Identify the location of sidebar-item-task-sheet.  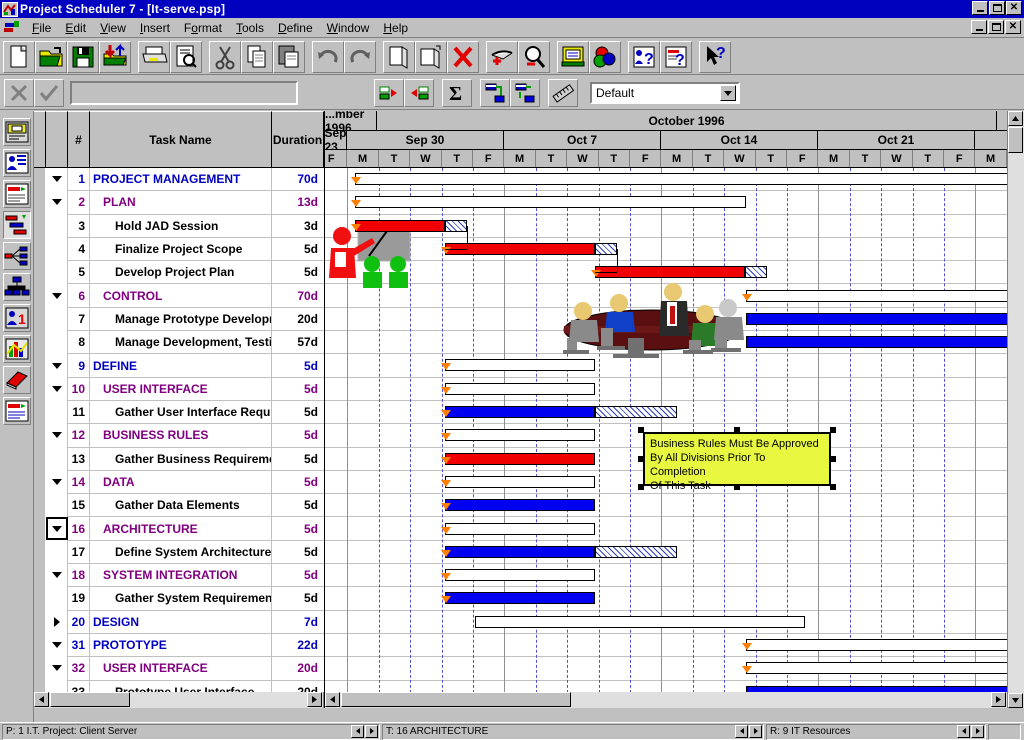
(16, 194).